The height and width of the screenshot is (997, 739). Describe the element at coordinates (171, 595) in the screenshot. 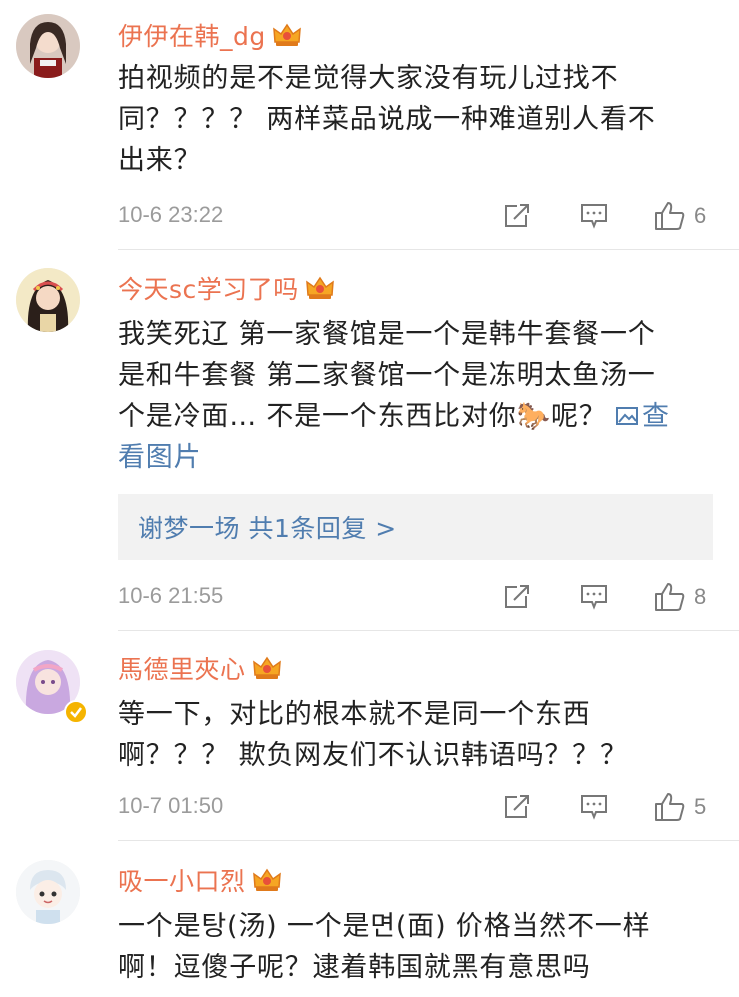

I see `timestamp: 10-6 21:55` at that location.